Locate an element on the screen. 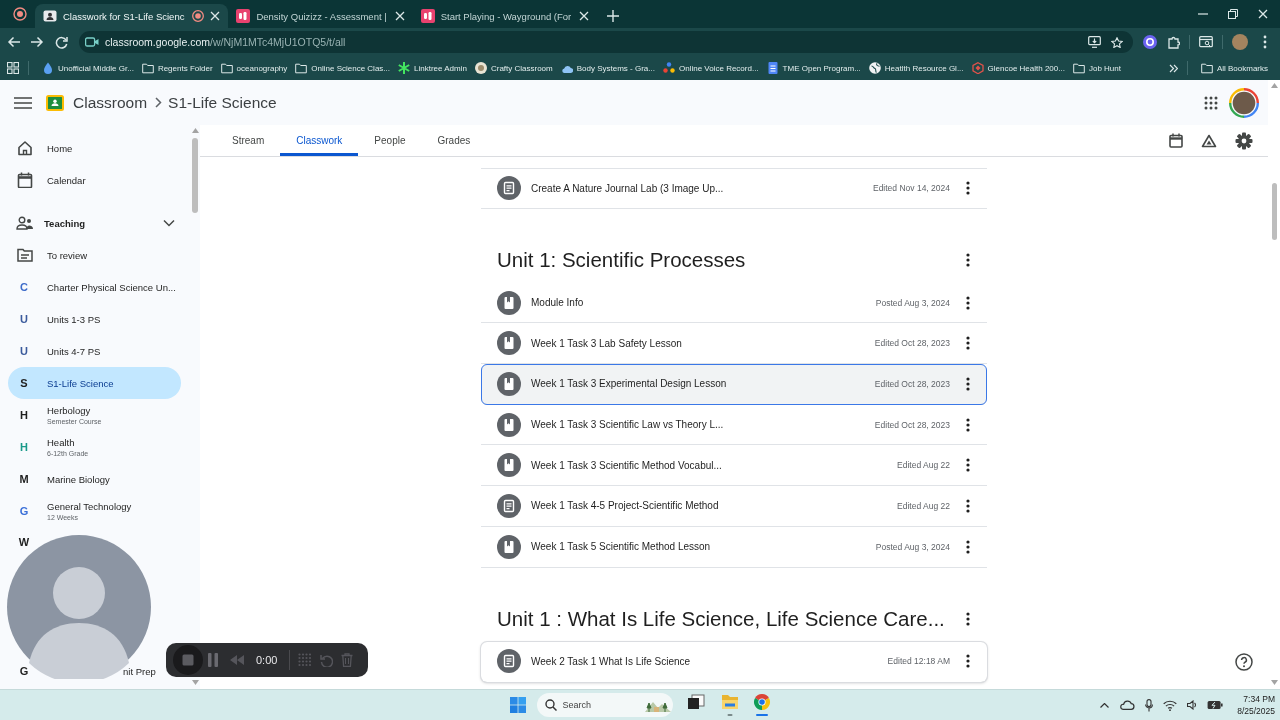 This screenshot has width=1280, height=720. star-icon is located at coordinates (1117, 42).